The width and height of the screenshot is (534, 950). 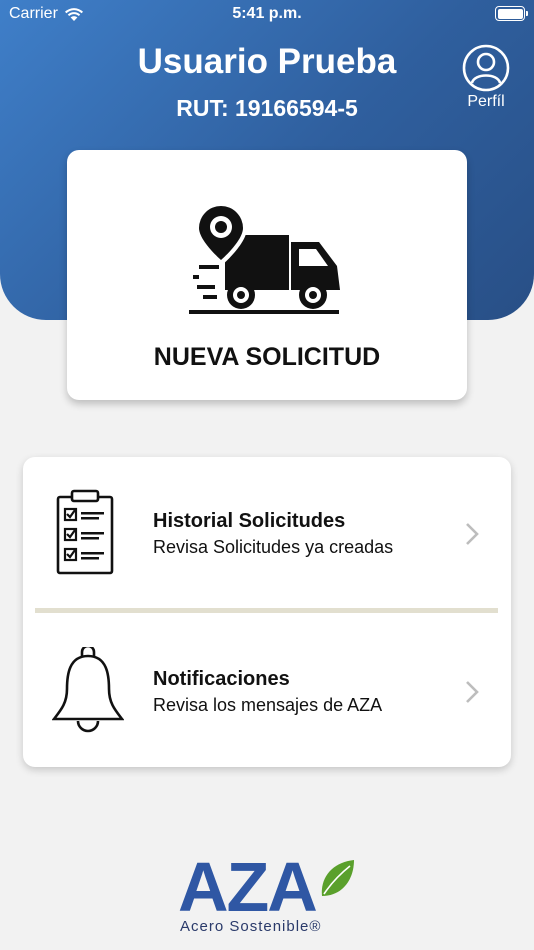 I want to click on profile-button: Perfíl, so click(x=486, y=79).